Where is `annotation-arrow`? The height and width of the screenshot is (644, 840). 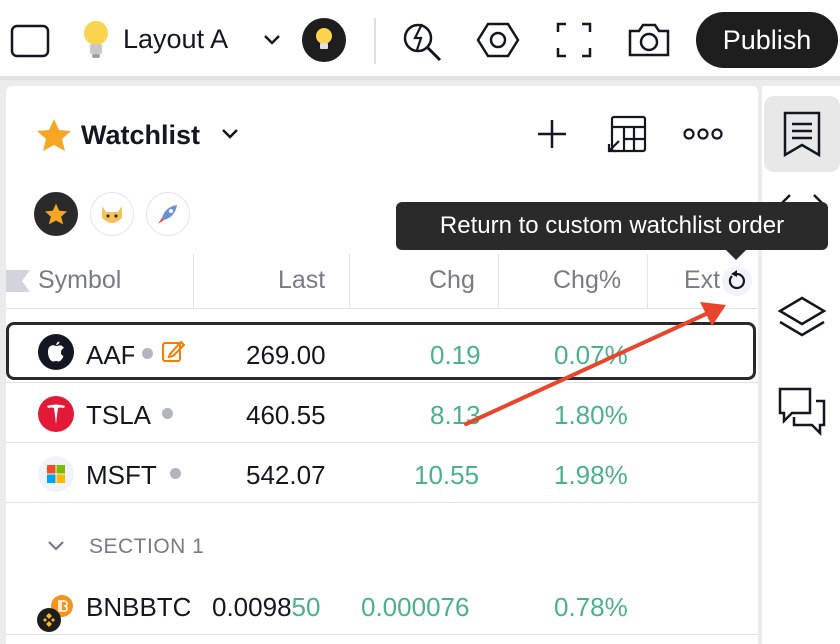
annotation-arrow is located at coordinates (595, 364).